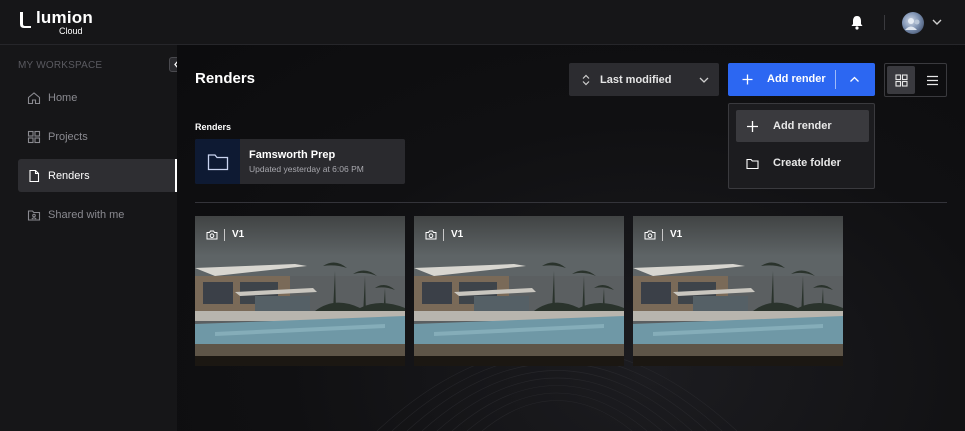 The image size is (965, 431). I want to click on button-separator, so click(835, 79).